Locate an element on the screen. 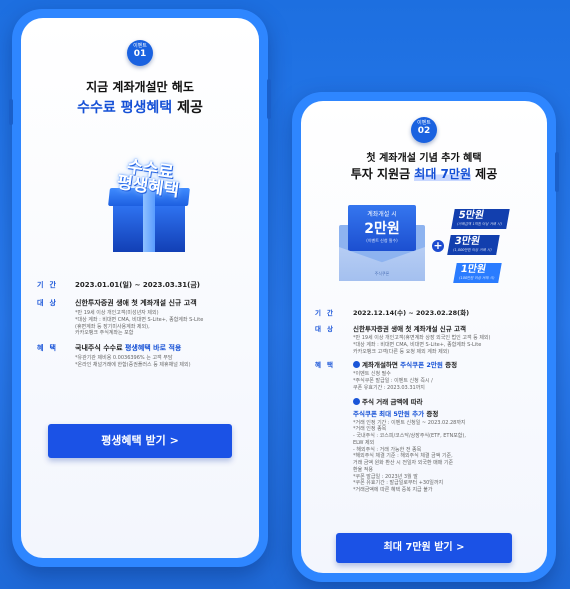 The height and width of the screenshot is (589, 570). event-title: 투자 지원금 최대 7만원 제공 is located at coordinates (424, 173).